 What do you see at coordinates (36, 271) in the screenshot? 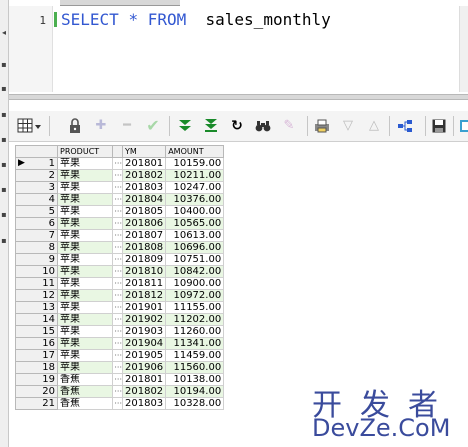
I see `row-number-cell: 10` at bounding box center [36, 271].